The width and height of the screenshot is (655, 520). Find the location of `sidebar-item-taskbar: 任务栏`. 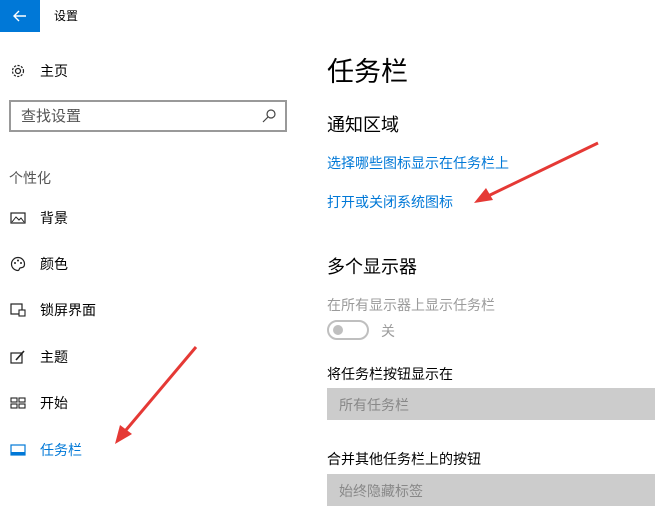

sidebar-item-taskbar: 任务栏 is located at coordinates (150, 450).